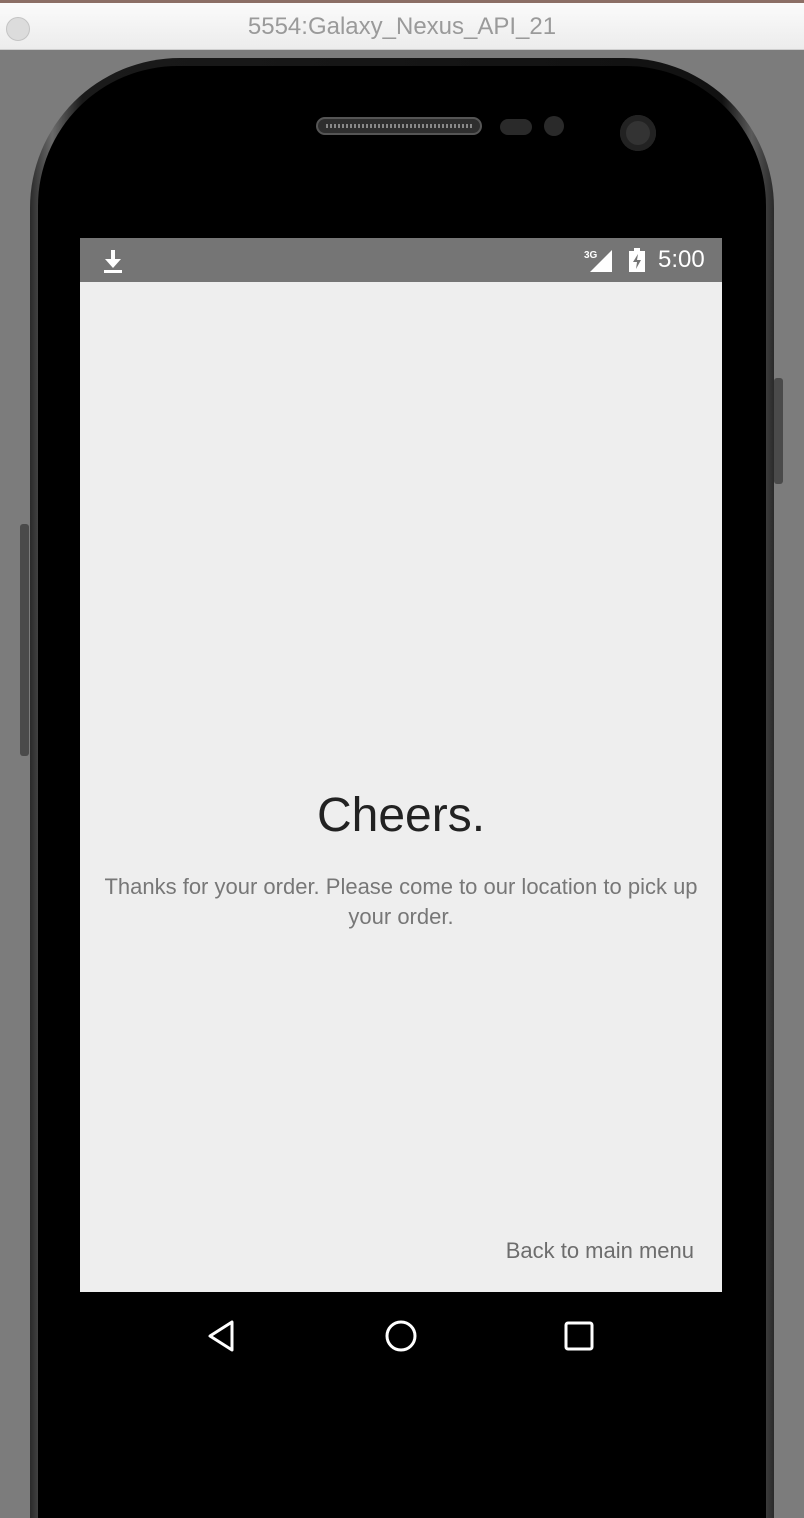 The width and height of the screenshot is (804, 1518). Describe the element at coordinates (554, 126) in the screenshot. I see `light-sensor` at that location.